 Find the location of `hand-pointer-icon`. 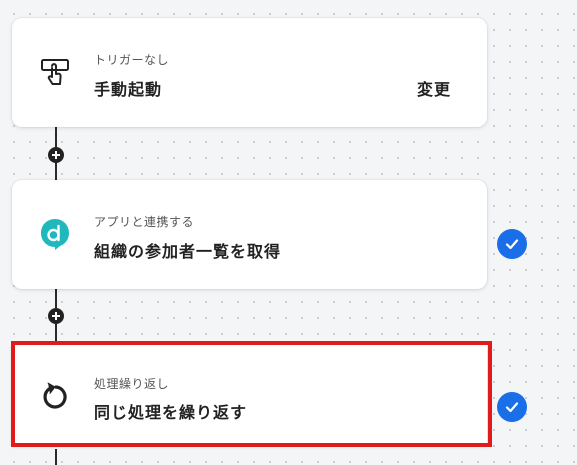

hand-pointer-icon is located at coordinates (55, 73).